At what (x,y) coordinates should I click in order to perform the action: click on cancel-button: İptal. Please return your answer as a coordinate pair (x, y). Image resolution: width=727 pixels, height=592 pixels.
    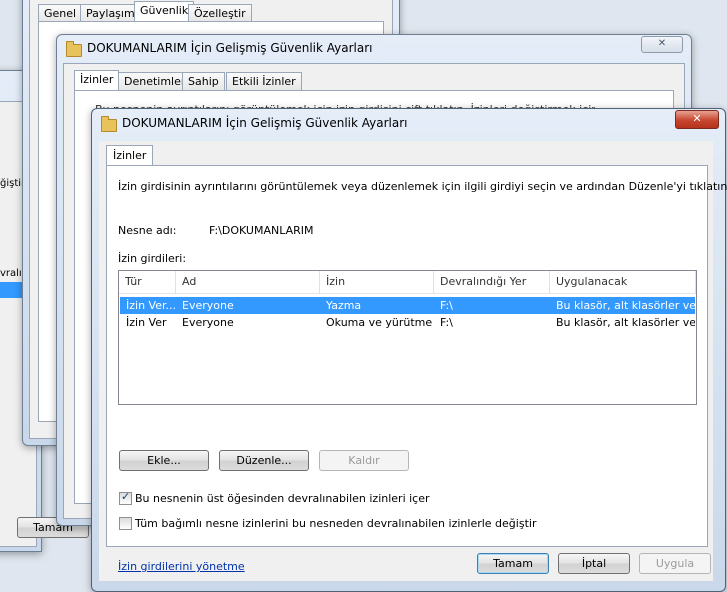
    Looking at the image, I should click on (594, 563).